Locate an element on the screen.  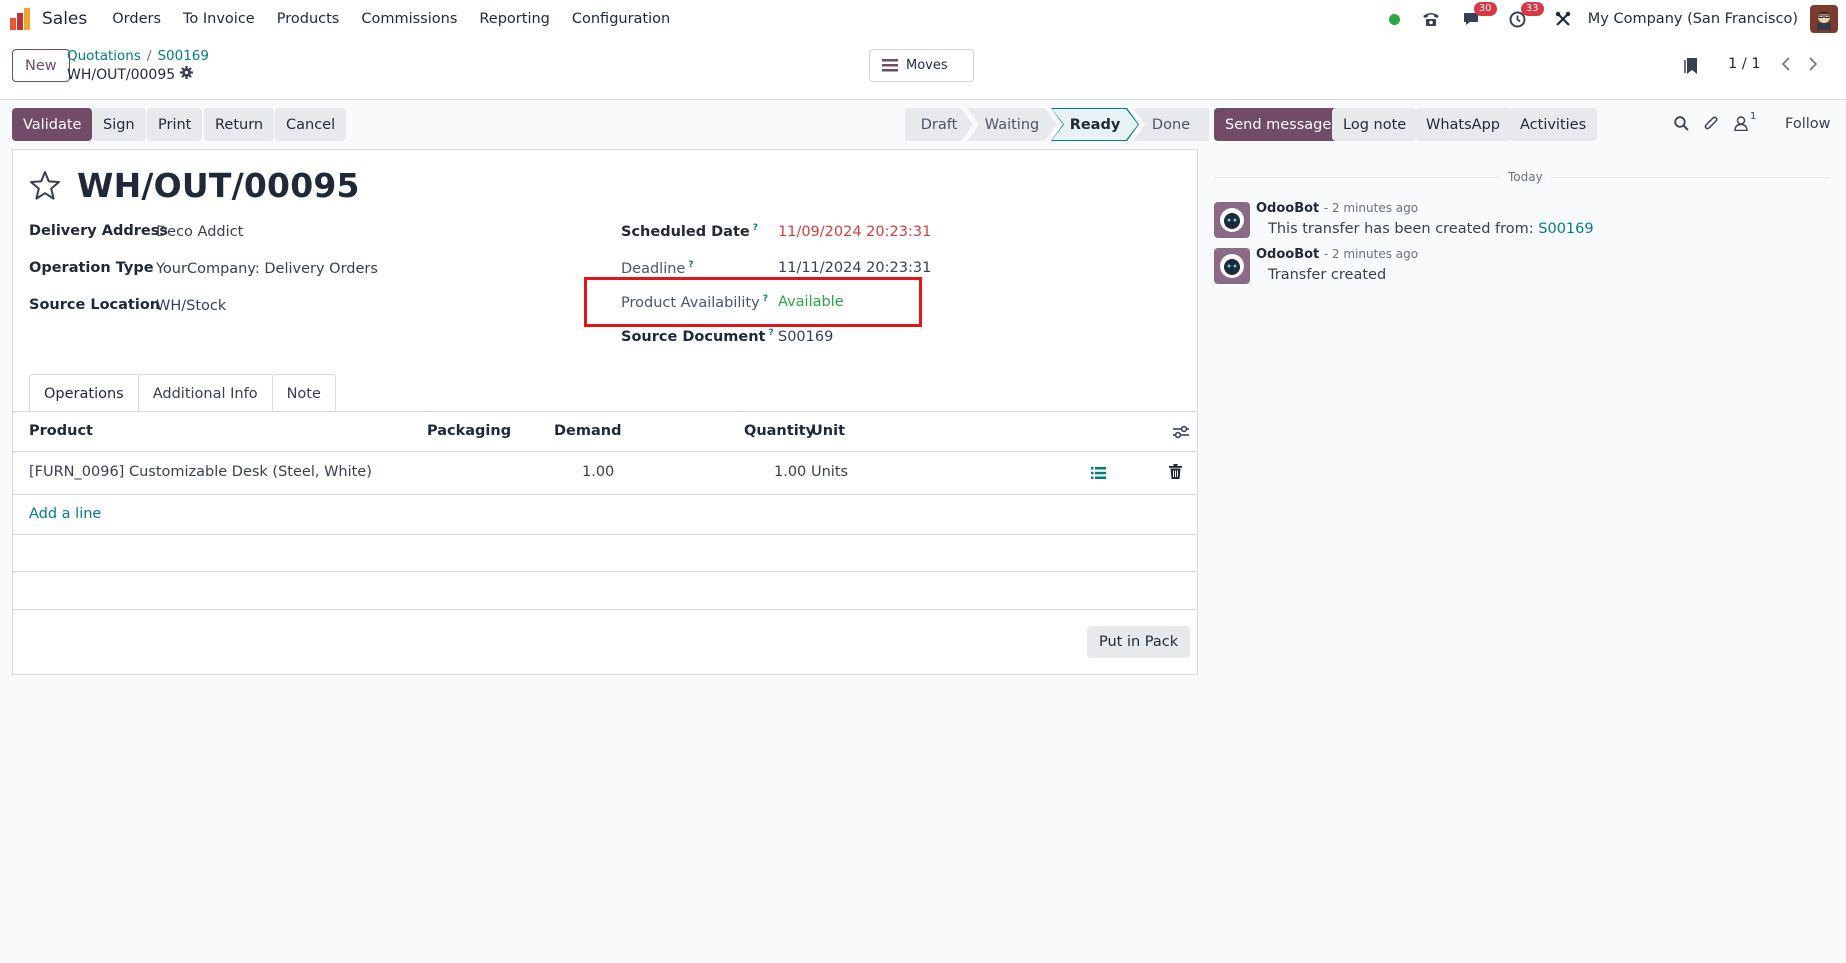
breadcrumb: Quotations / S00169 is located at coordinates (138, 56).